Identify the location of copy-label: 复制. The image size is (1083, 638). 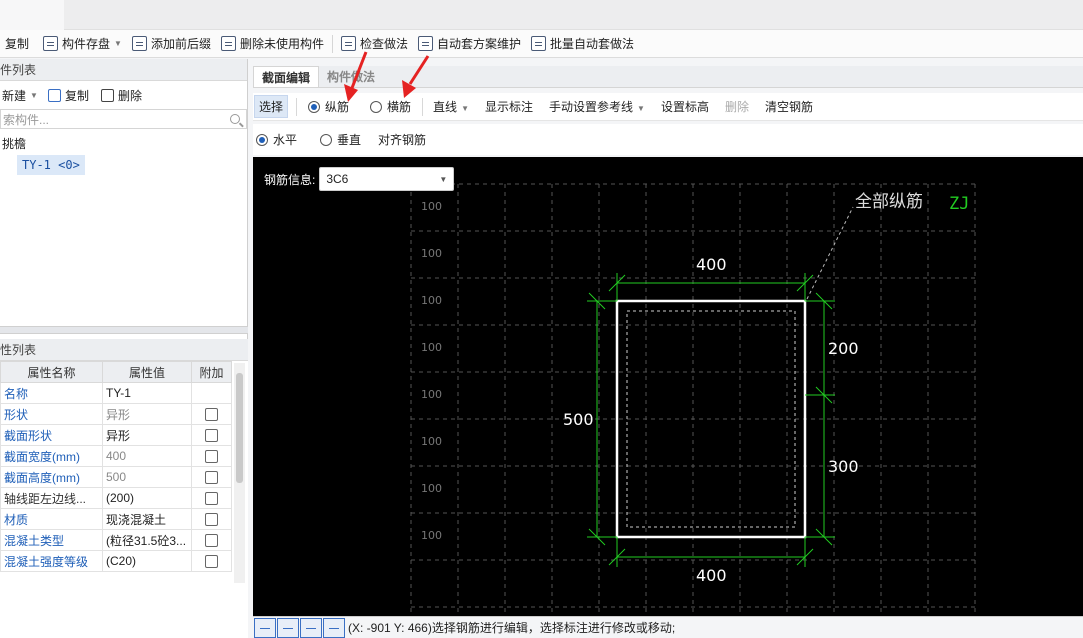
(17, 44).